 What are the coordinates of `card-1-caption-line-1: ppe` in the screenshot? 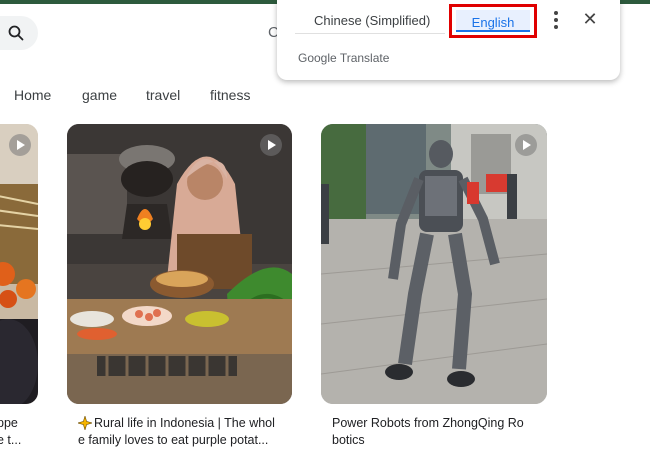 It's located at (9, 423).